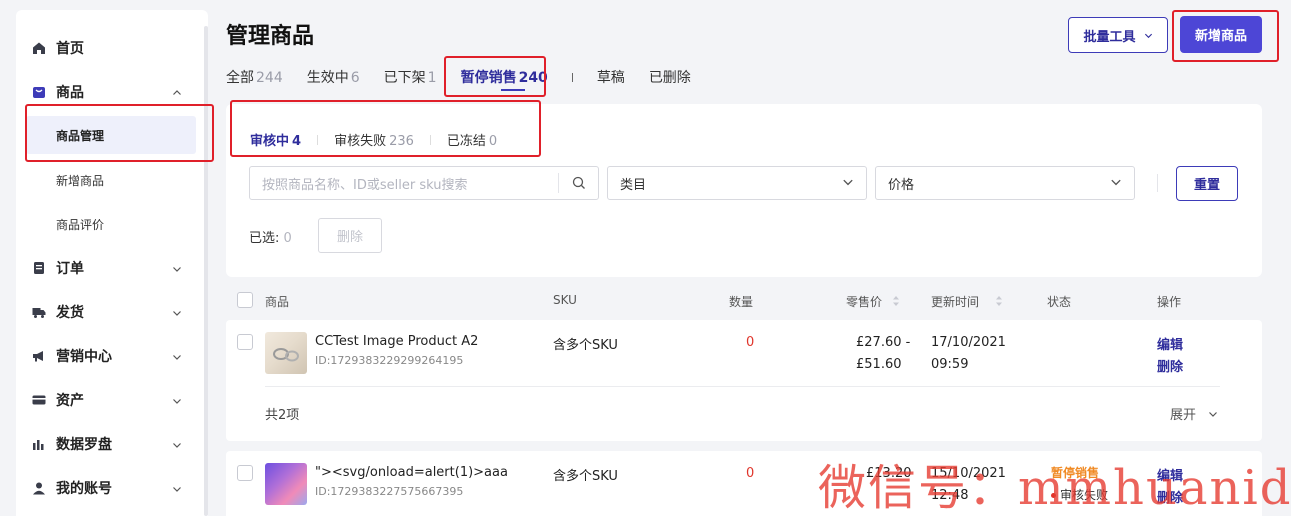 This screenshot has width=1291, height=516. Describe the element at coordinates (254, 77) in the screenshot. I see `tab-all: 全部 244` at that location.